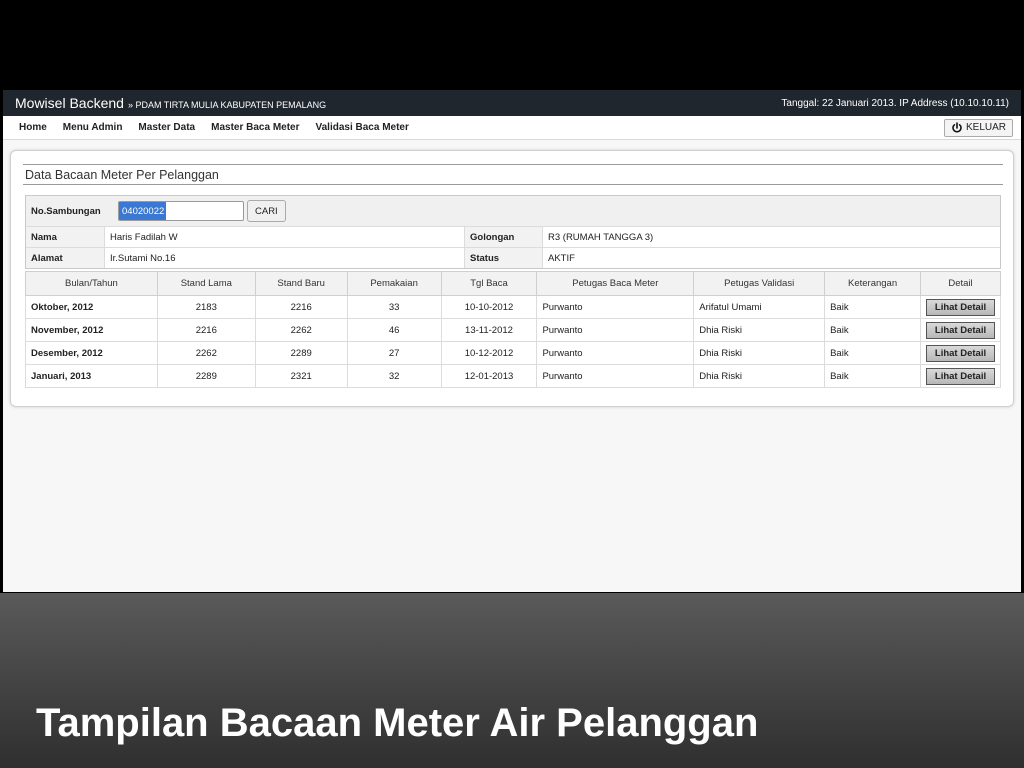 This screenshot has height=768, width=1024. I want to click on no-sambungan-input, so click(181, 211).